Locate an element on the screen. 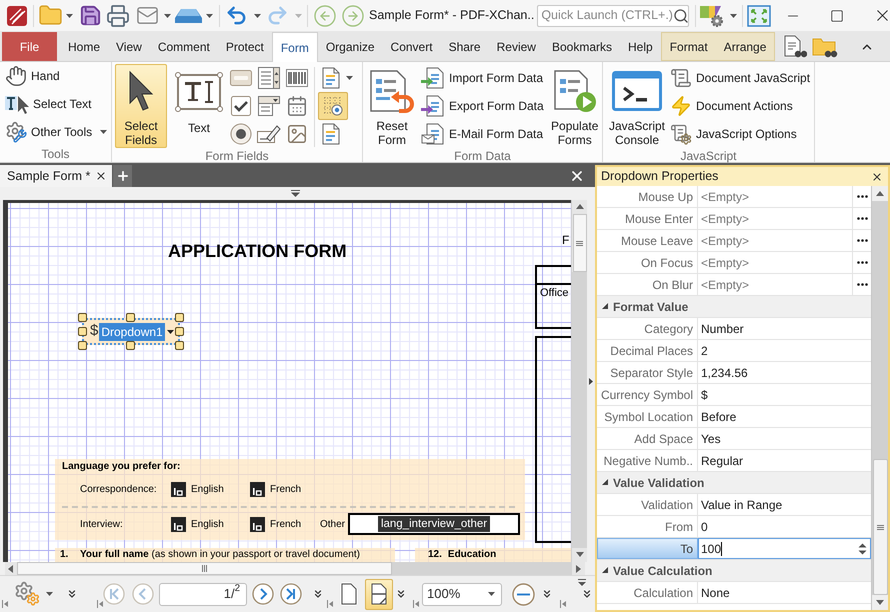 The width and height of the screenshot is (890, 612). property-label: On Blur is located at coordinates (647, 284).